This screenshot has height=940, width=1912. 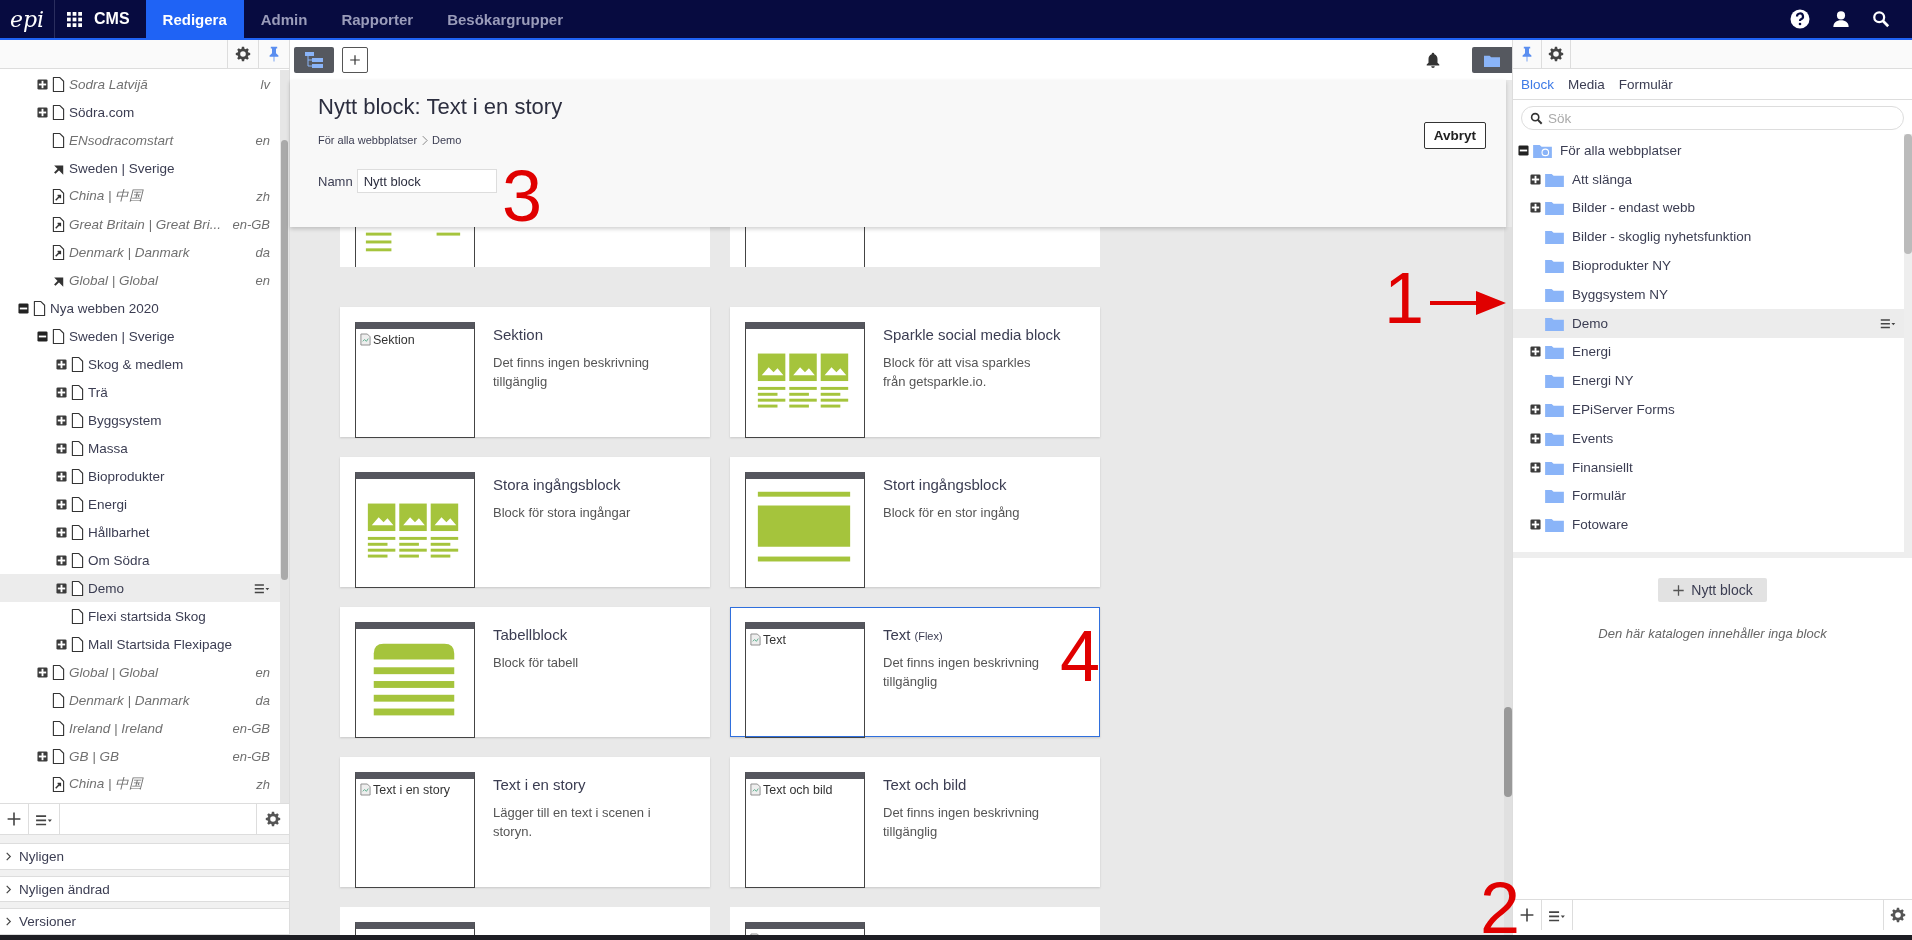 I want to click on tree-item: GB | GB en-GB, so click(x=140, y=756).